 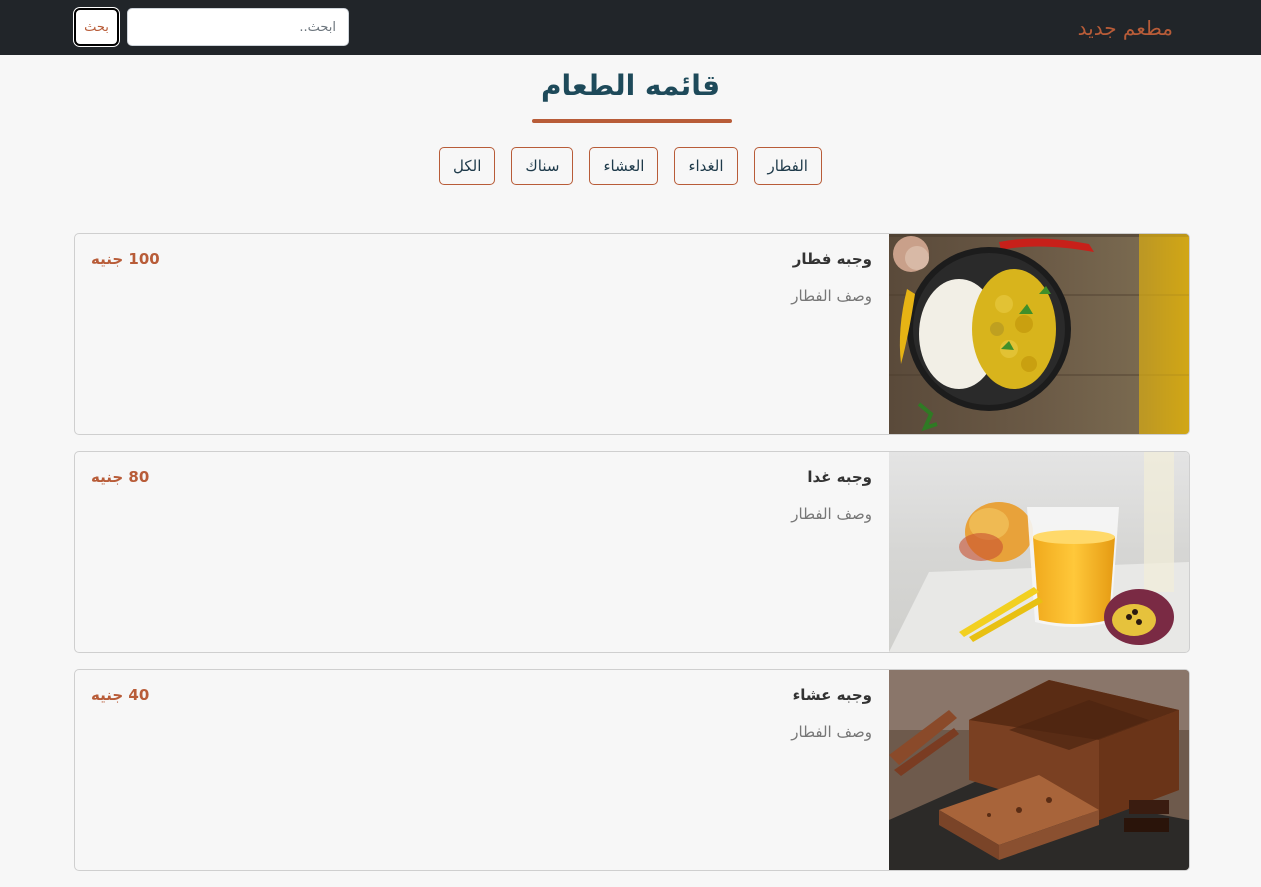 What do you see at coordinates (1039, 334) in the screenshot?
I see `menu-item-image-curry` at bounding box center [1039, 334].